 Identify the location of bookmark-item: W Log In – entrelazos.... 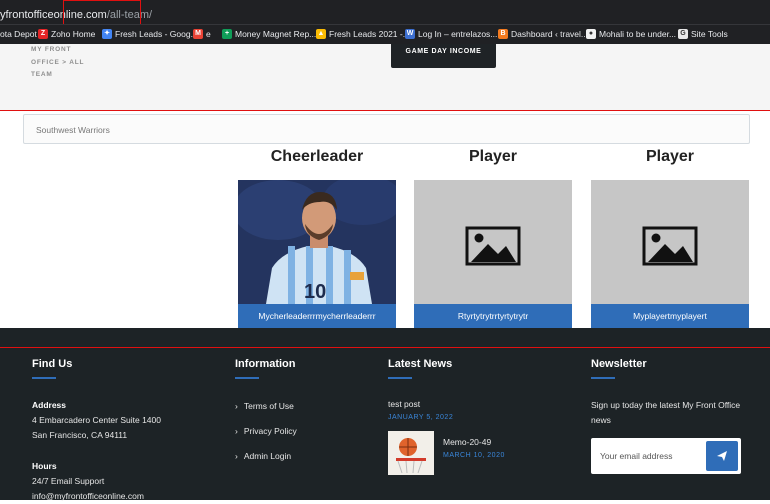
(451, 34).